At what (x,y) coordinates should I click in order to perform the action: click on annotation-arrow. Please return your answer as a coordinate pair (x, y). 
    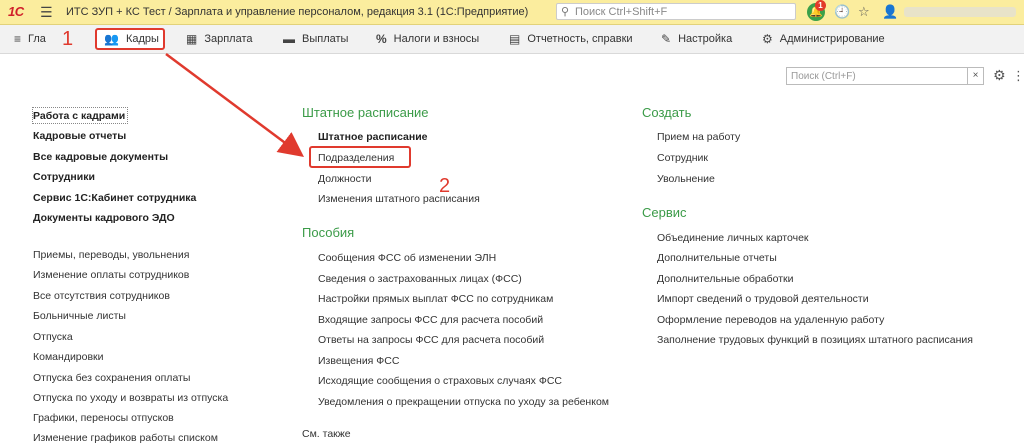
    Looking at the image, I should click on (235, 104).